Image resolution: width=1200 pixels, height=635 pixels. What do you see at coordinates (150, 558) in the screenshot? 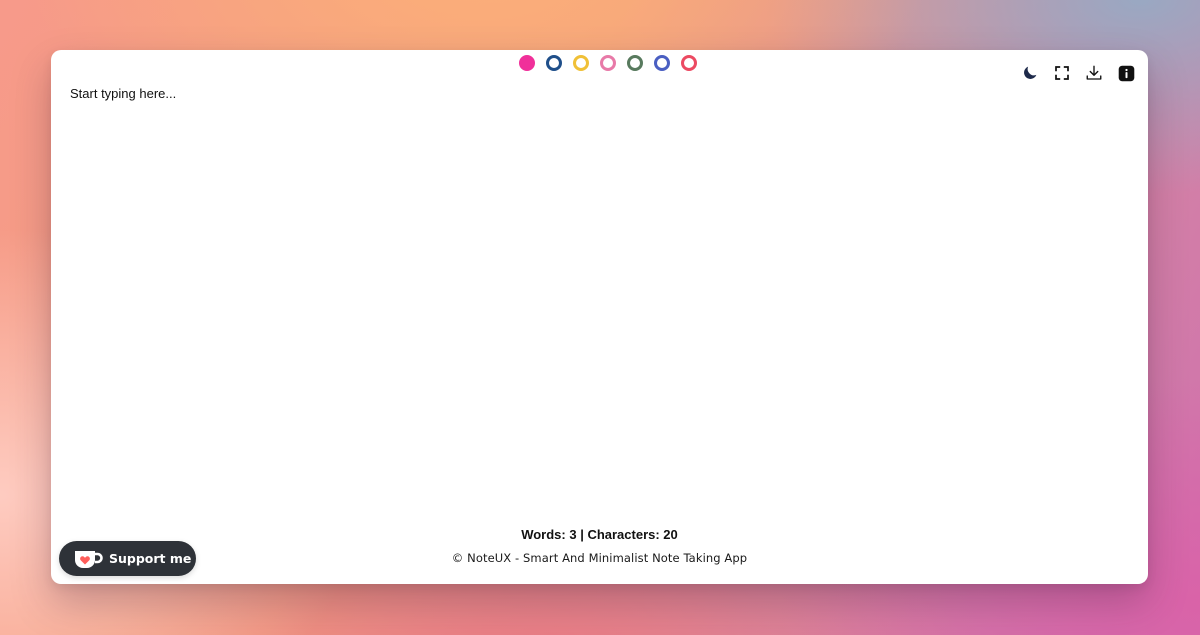
I see `support-me-label: Support me` at bounding box center [150, 558].